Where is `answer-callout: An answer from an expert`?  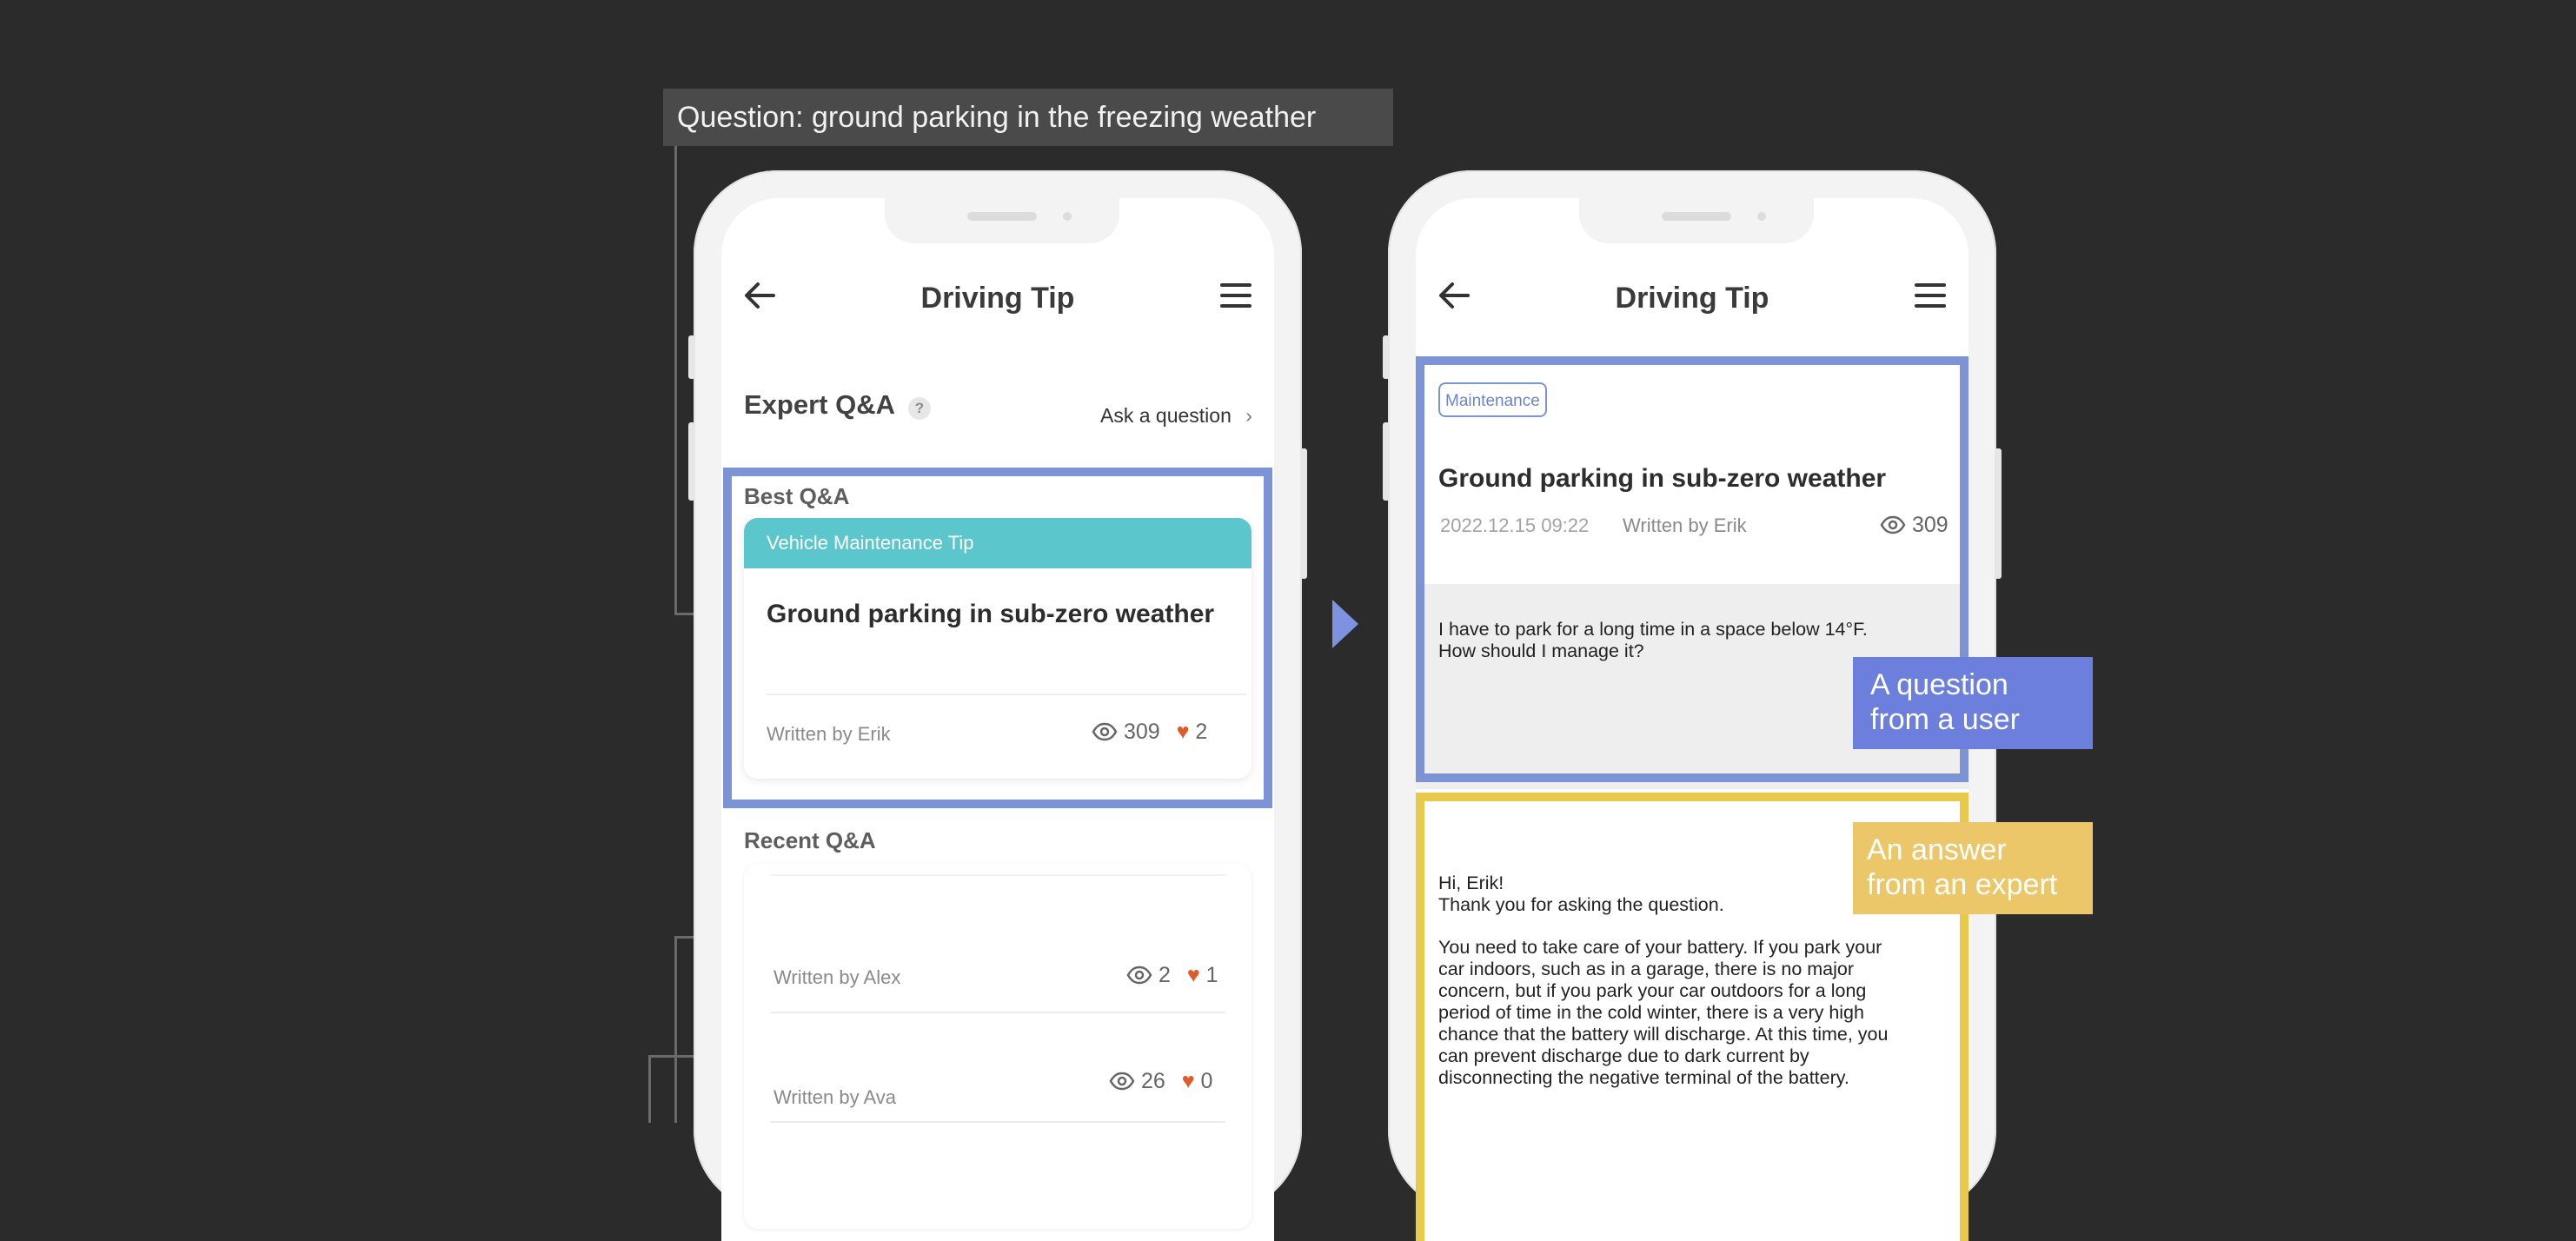 answer-callout: An answer from an expert is located at coordinates (1973, 868).